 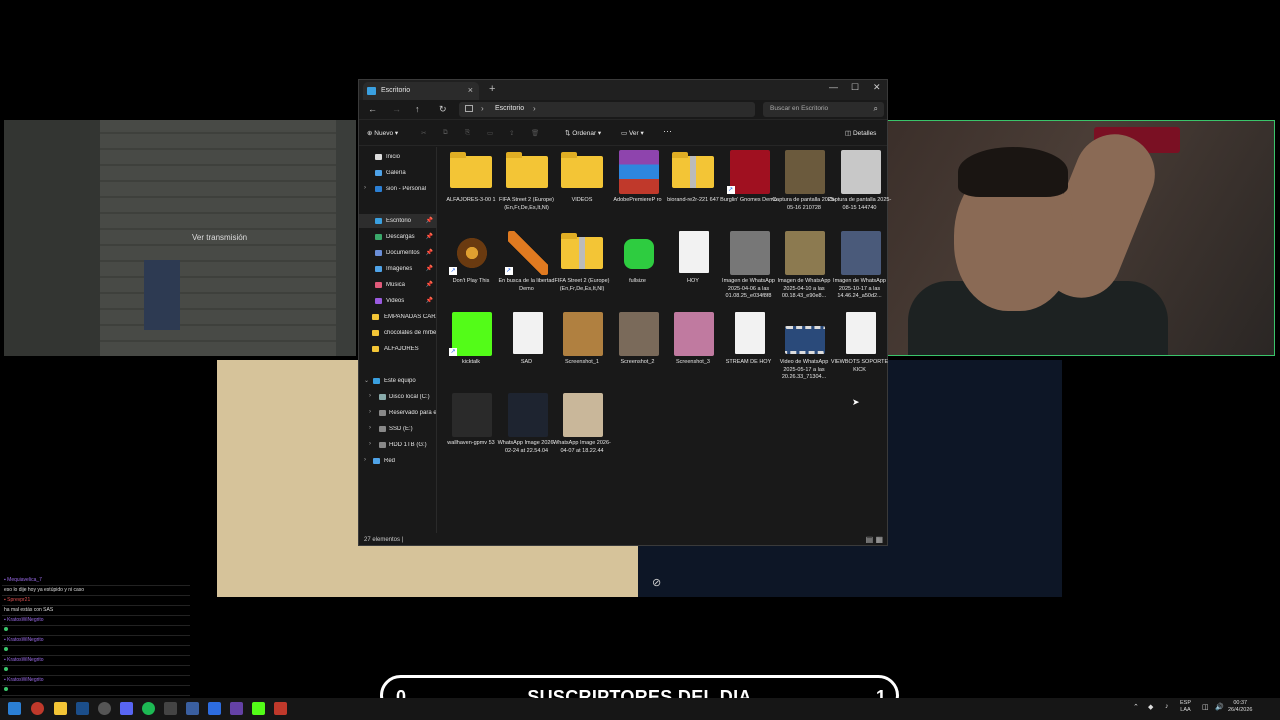 What do you see at coordinates (860, 133) in the screenshot?
I see `details-button: ◫ Detalles` at bounding box center [860, 133].